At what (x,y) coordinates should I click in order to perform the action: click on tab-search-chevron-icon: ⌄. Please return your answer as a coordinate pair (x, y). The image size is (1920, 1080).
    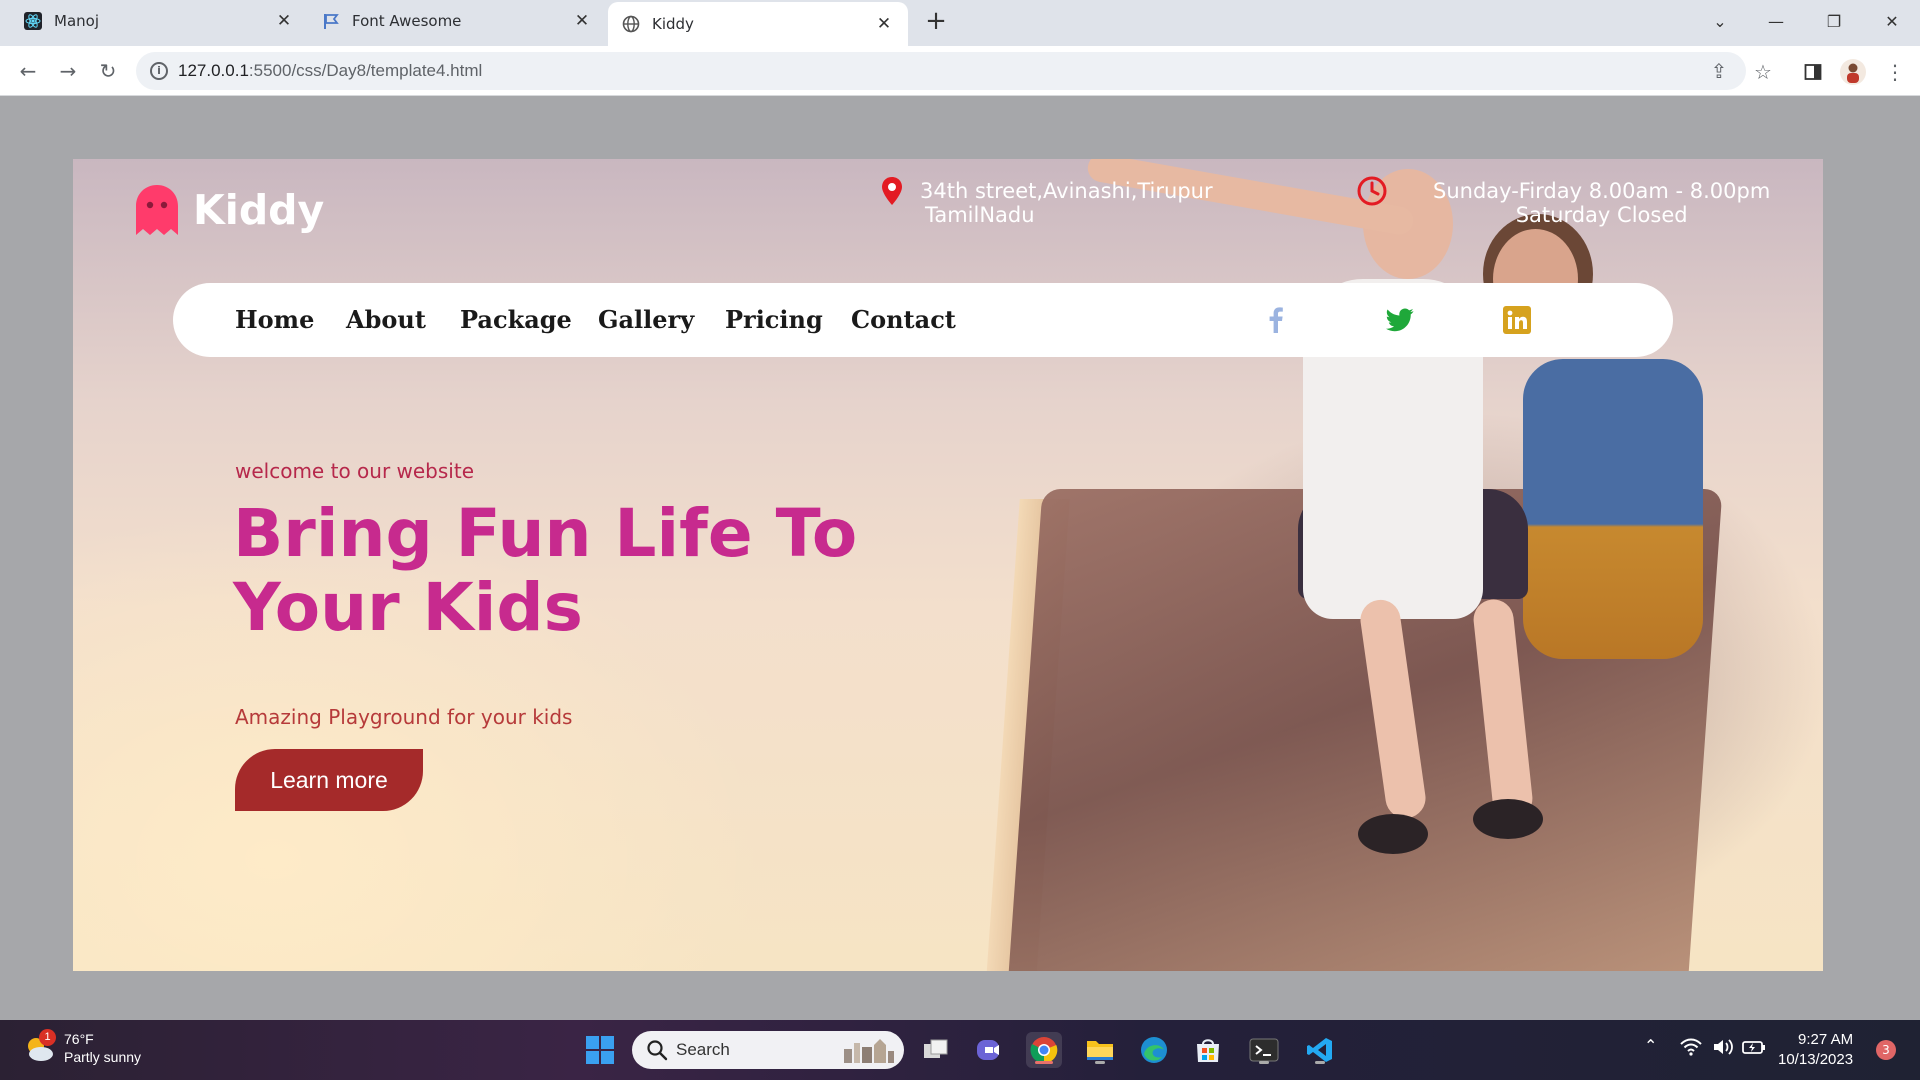
    Looking at the image, I should click on (1720, 21).